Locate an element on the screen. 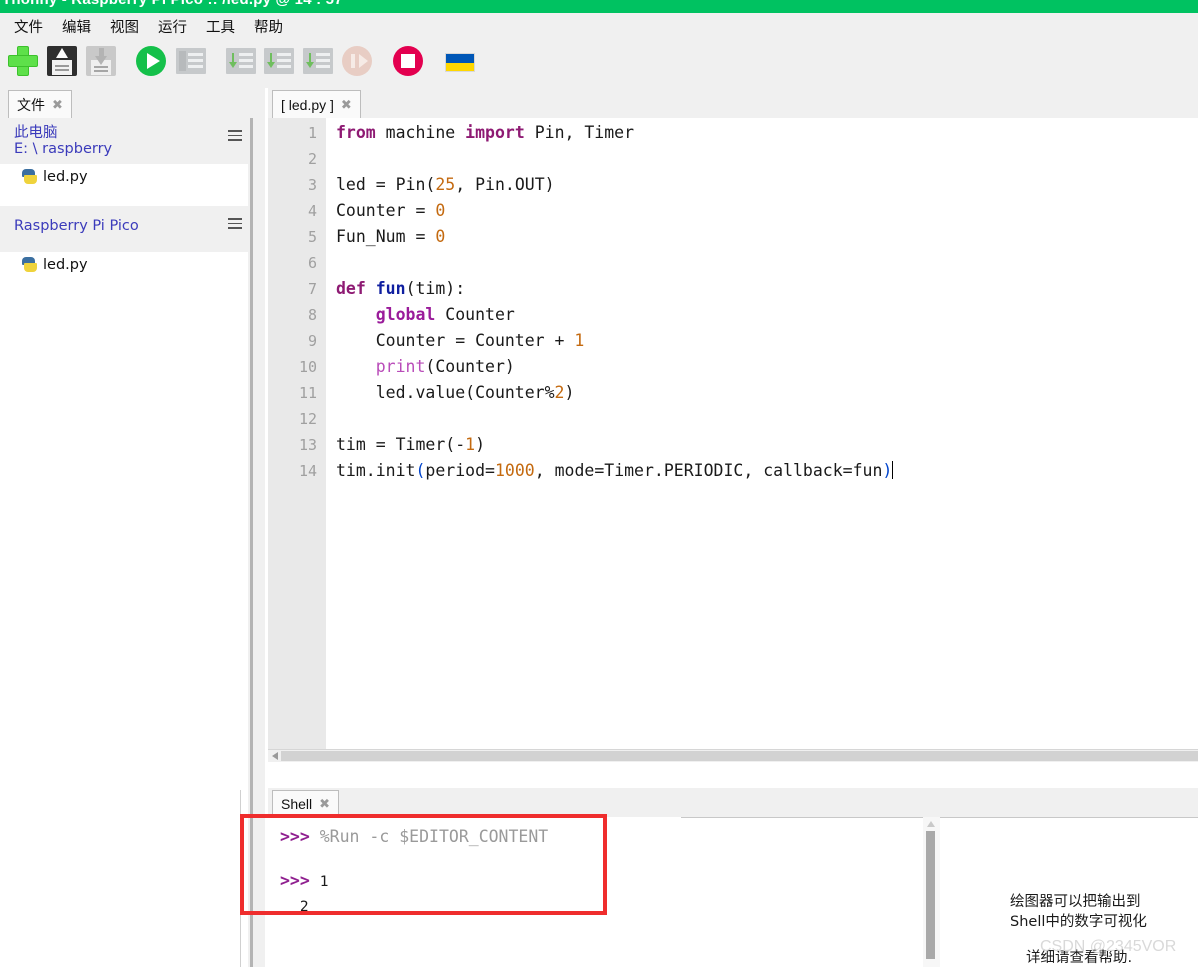  line-number: 6 is located at coordinates (312, 263).